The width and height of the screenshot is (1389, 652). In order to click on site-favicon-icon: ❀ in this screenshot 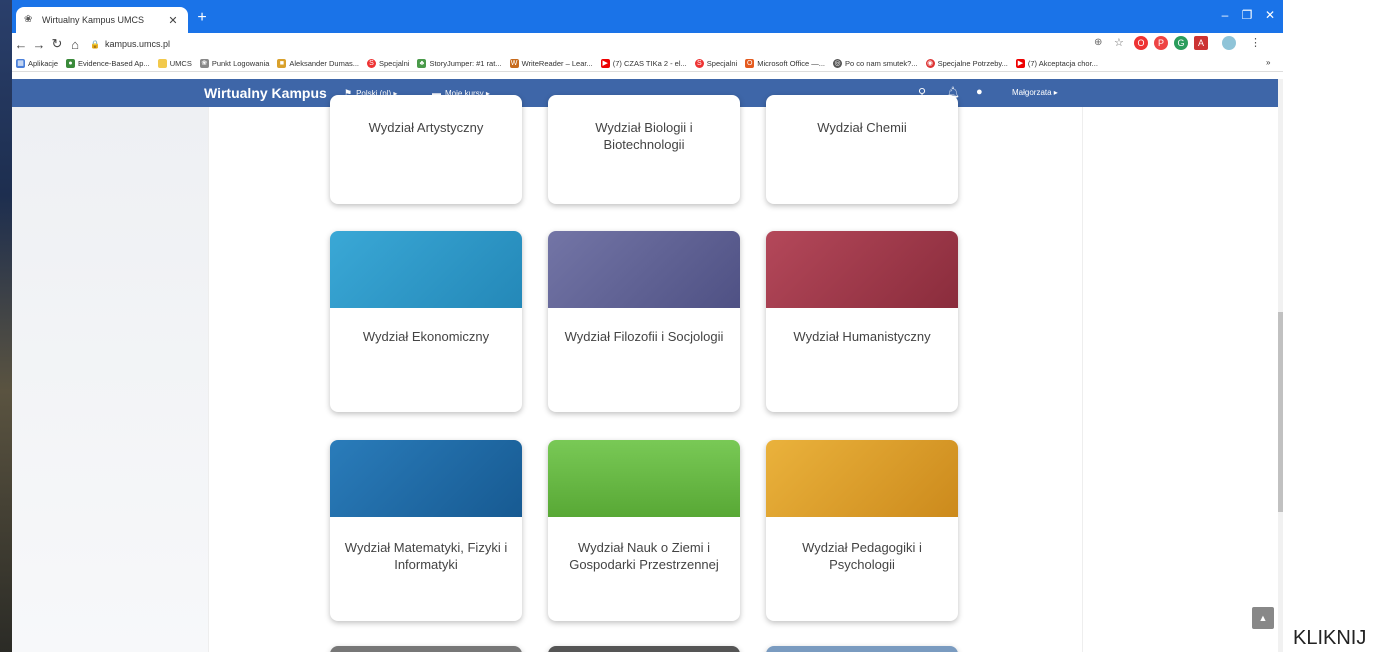, I will do `click(28, 19)`.